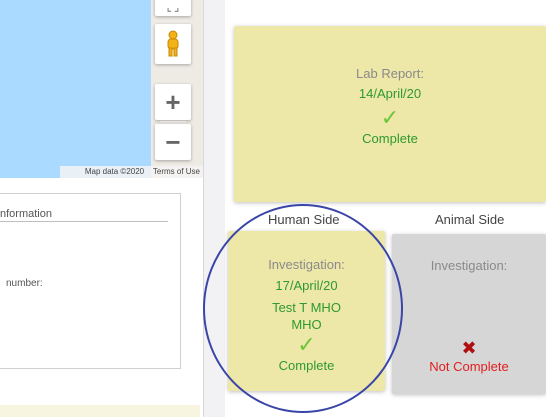 This screenshot has width=546, height=417. I want to click on investigation-status: Not Complete, so click(469, 366).